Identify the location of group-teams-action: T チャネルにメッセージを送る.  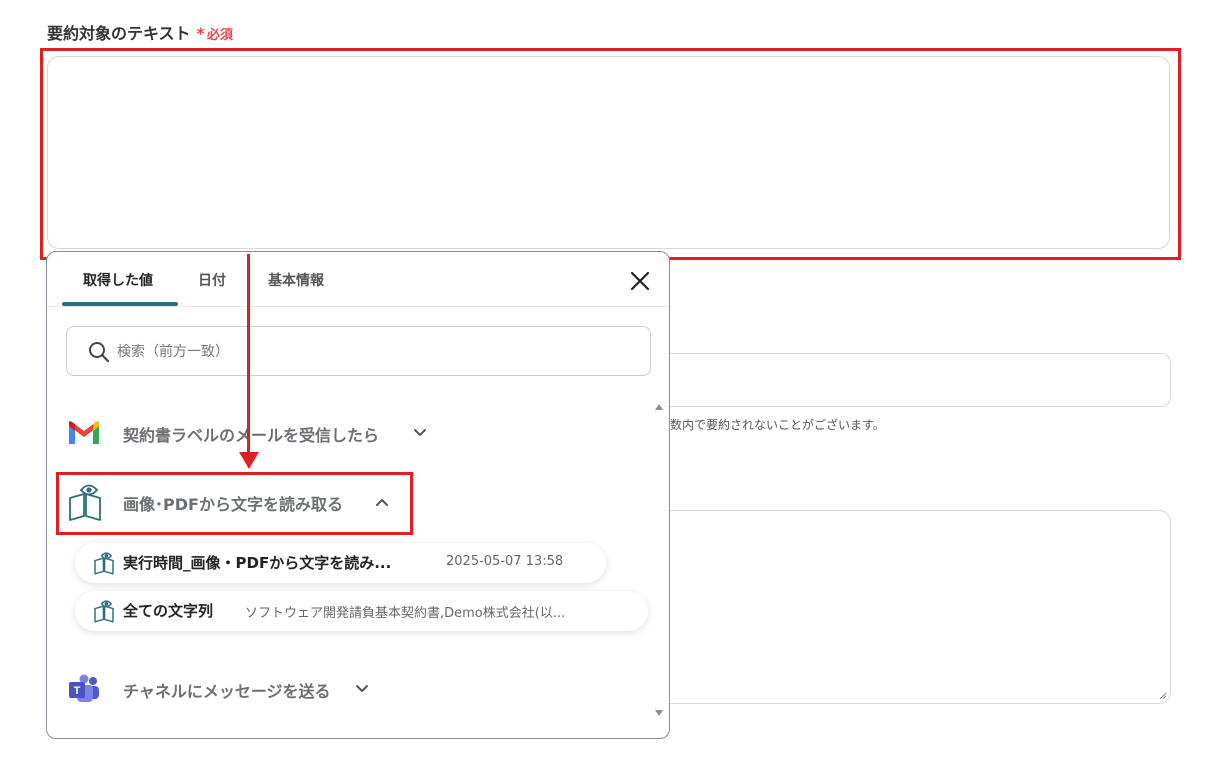
(247, 689).